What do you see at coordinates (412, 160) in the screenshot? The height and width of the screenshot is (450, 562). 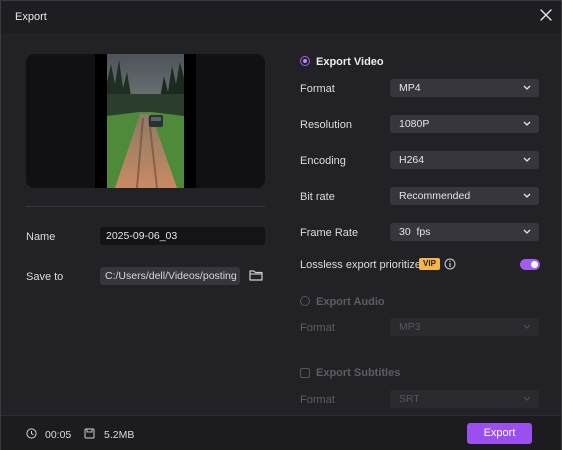 I see `encoding-value: H264` at bounding box center [412, 160].